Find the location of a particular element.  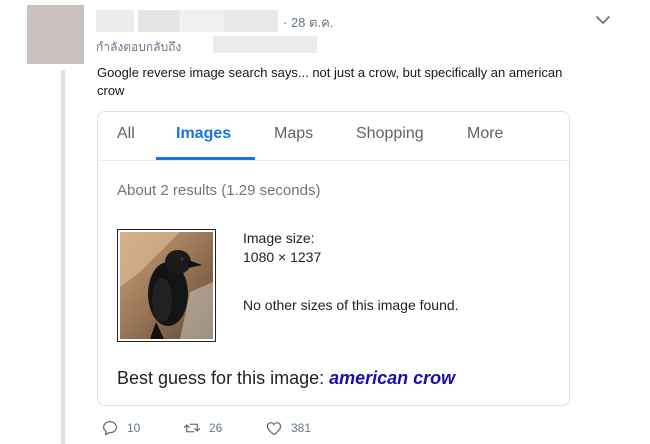

best-guess-prefix: Best guess for this image: is located at coordinates (223, 378).